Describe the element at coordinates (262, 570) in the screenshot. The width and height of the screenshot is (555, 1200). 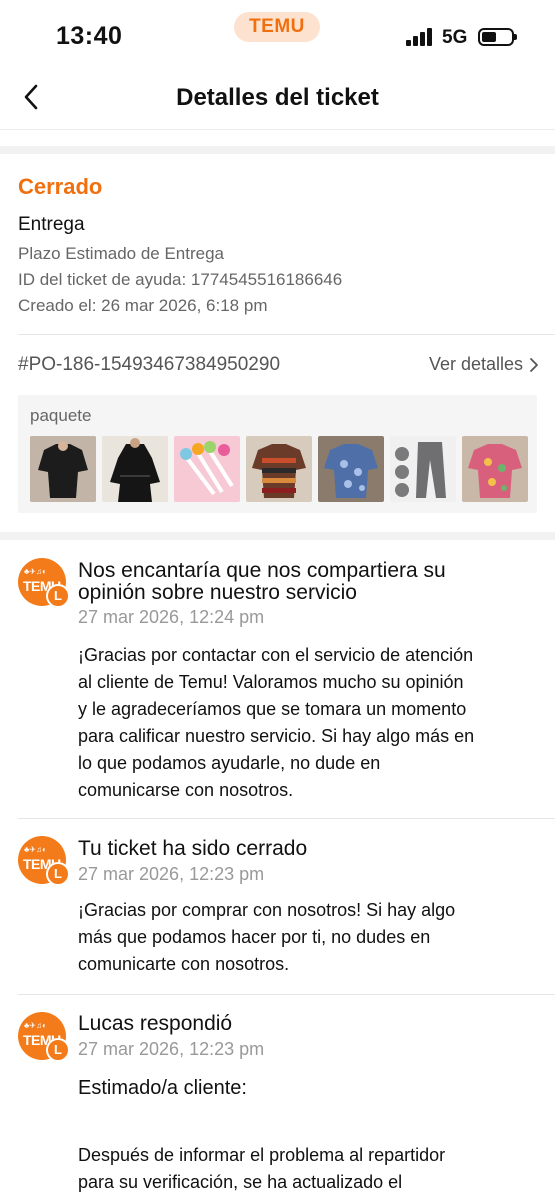
I see `message-title: Nos encantaría que nos compartiera su` at that location.